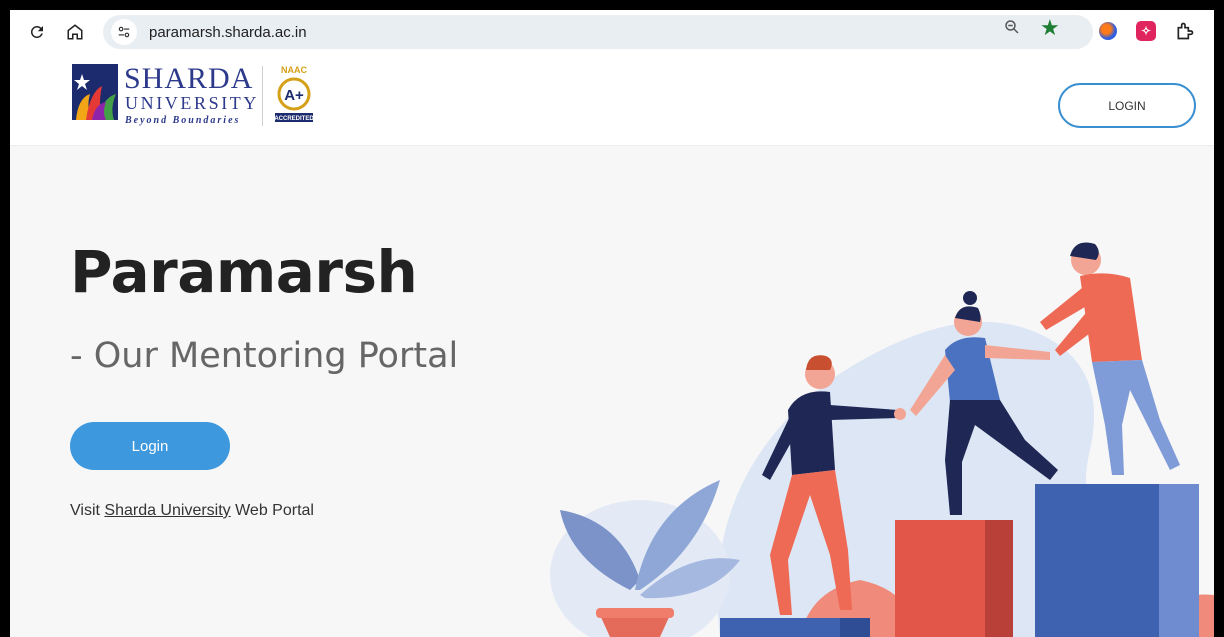 The height and width of the screenshot is (637, 1224). I want to click on browser-toolbar: paramarsh.sharda.ac.in ★ ✧, so click(612, 32).